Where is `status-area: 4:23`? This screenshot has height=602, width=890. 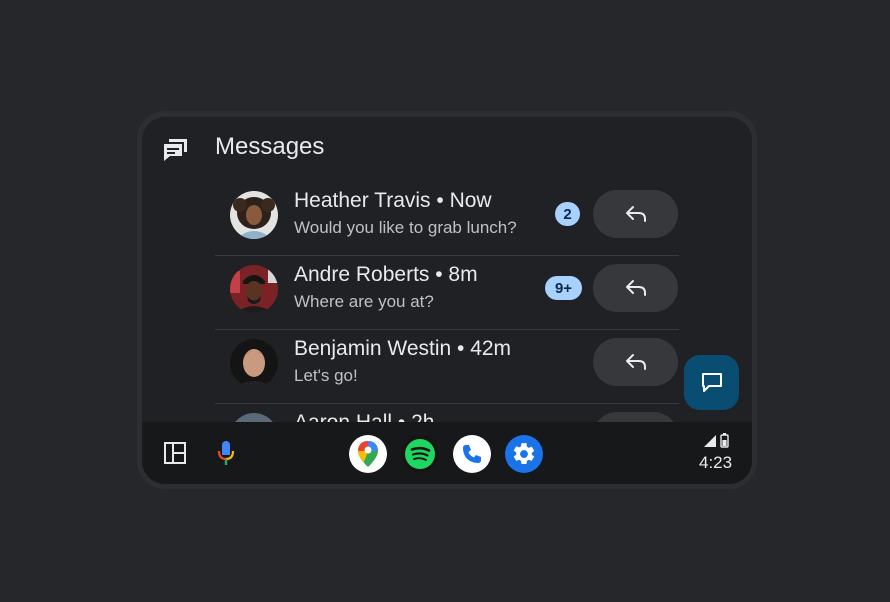
status-area: 4:23 is located at coordinates (719, 454).